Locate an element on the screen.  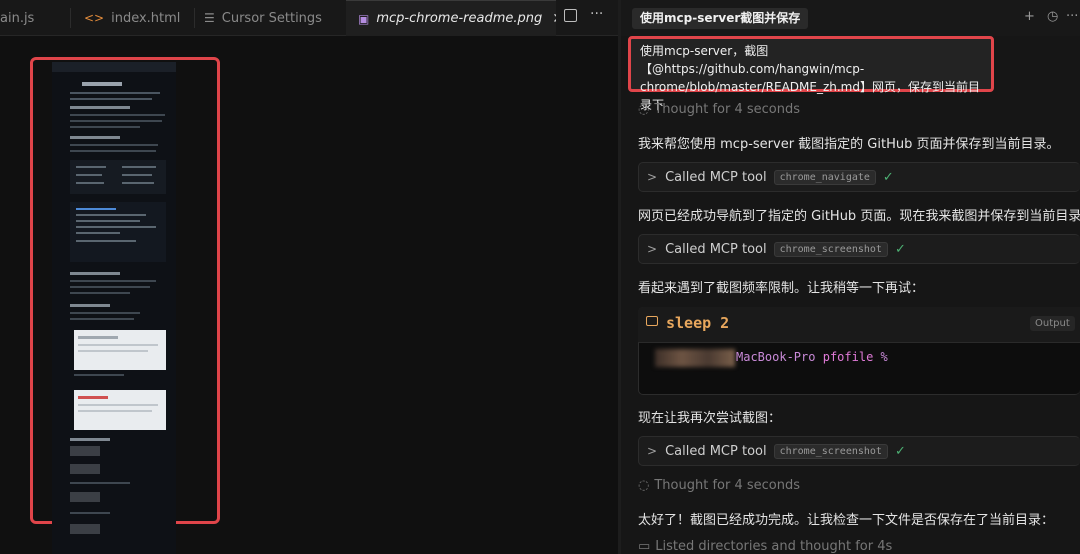
split-editor-icon is located at coordinates (570, 15).